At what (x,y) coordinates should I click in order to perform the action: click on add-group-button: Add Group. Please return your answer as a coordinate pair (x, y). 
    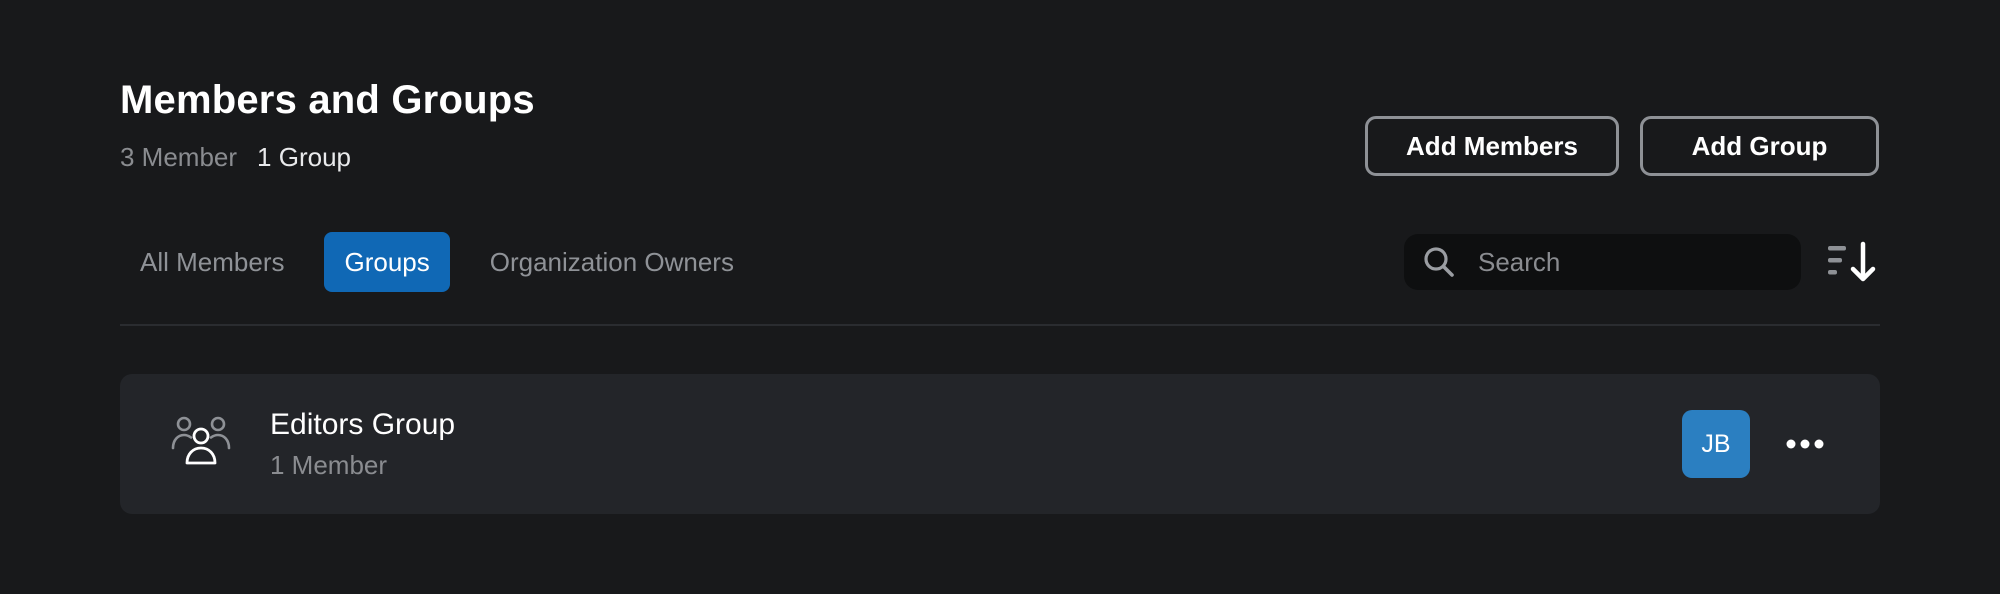
    Looking at the image, I should click on (1759, 146).